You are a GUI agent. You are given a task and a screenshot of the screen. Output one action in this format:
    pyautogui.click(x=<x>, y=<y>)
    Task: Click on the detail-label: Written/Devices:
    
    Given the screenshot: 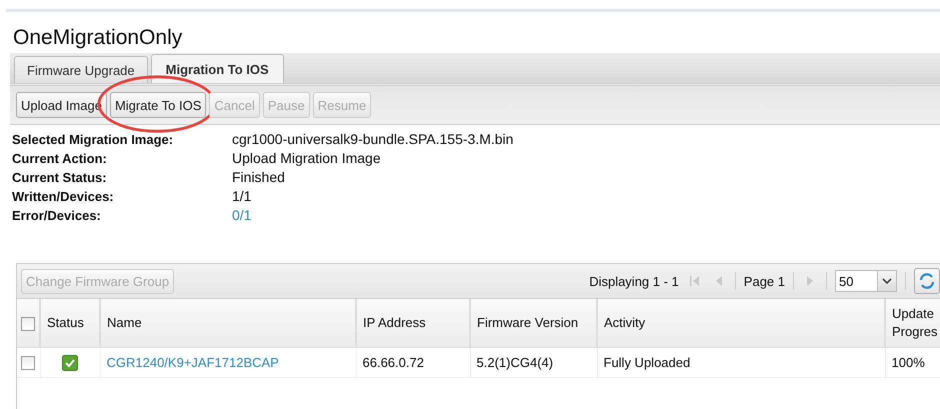 What is the action you would take?
    pyautogui.click(x=63, y=197)
    